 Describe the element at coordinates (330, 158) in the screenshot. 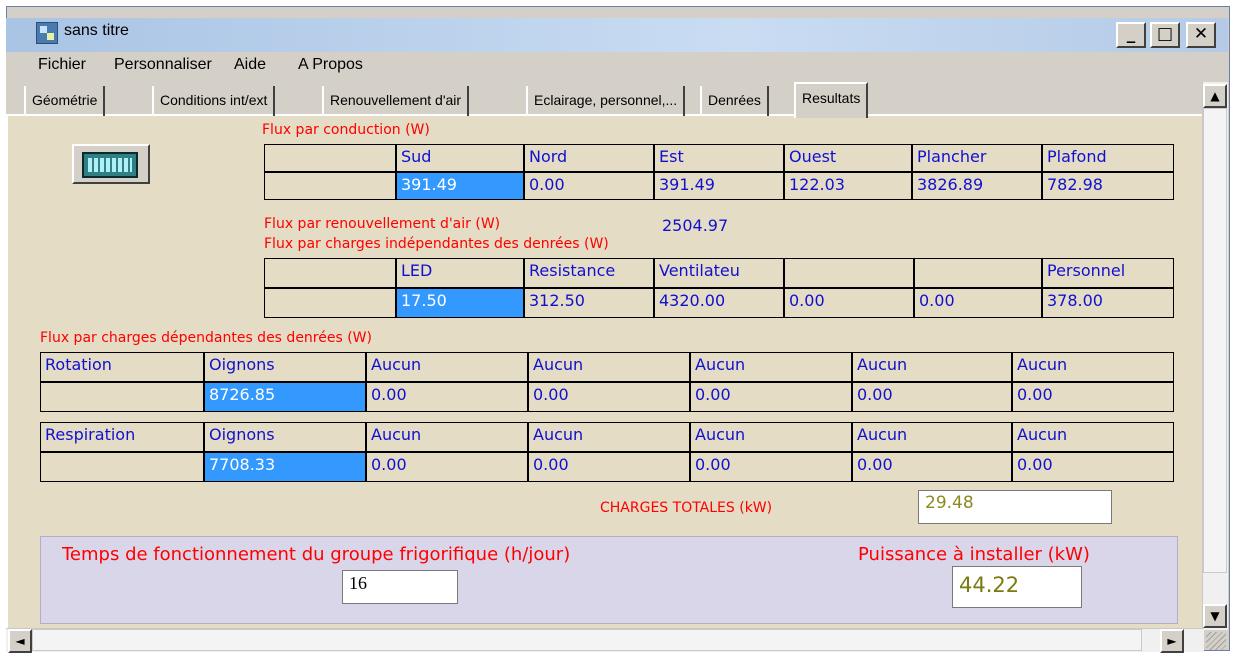

I see `conduction-corner` at that location.